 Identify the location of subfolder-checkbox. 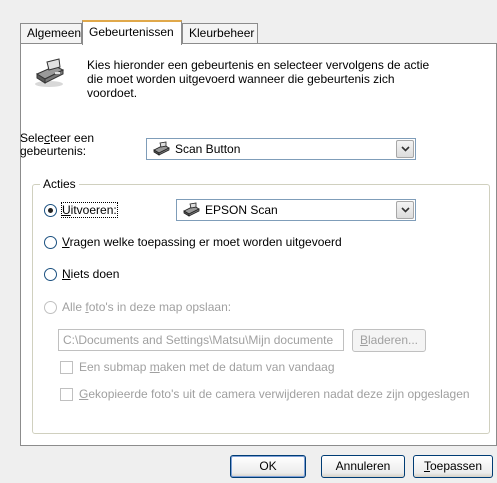
(66, 367).